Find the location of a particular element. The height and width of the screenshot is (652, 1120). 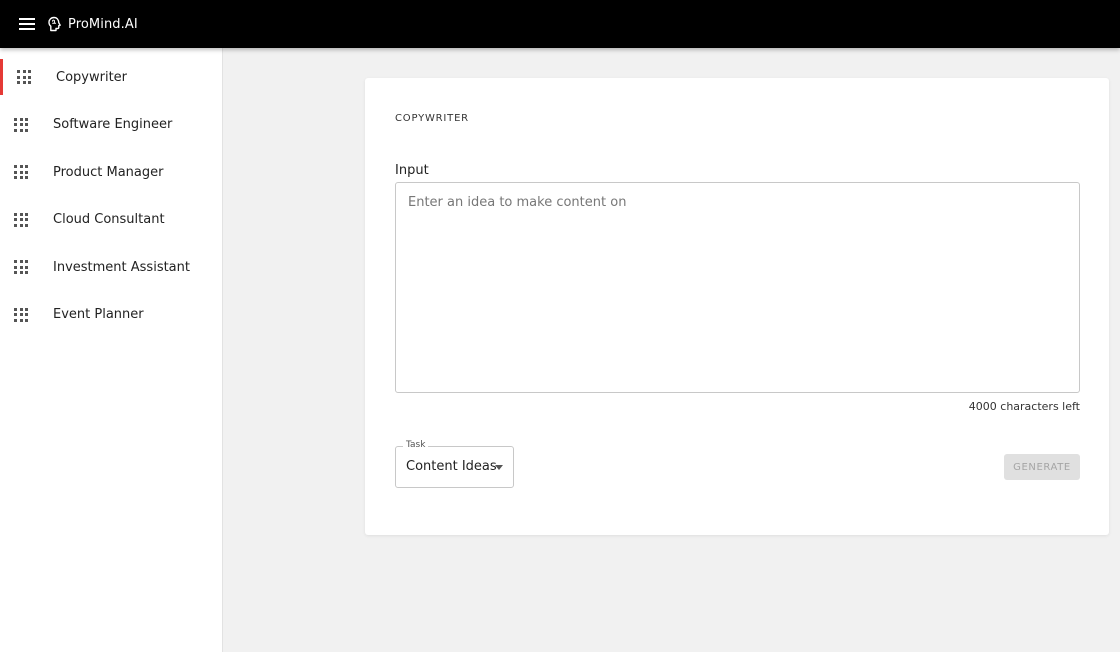

top-app-bar: ProMind.AI is located at coordinates (560, 24).